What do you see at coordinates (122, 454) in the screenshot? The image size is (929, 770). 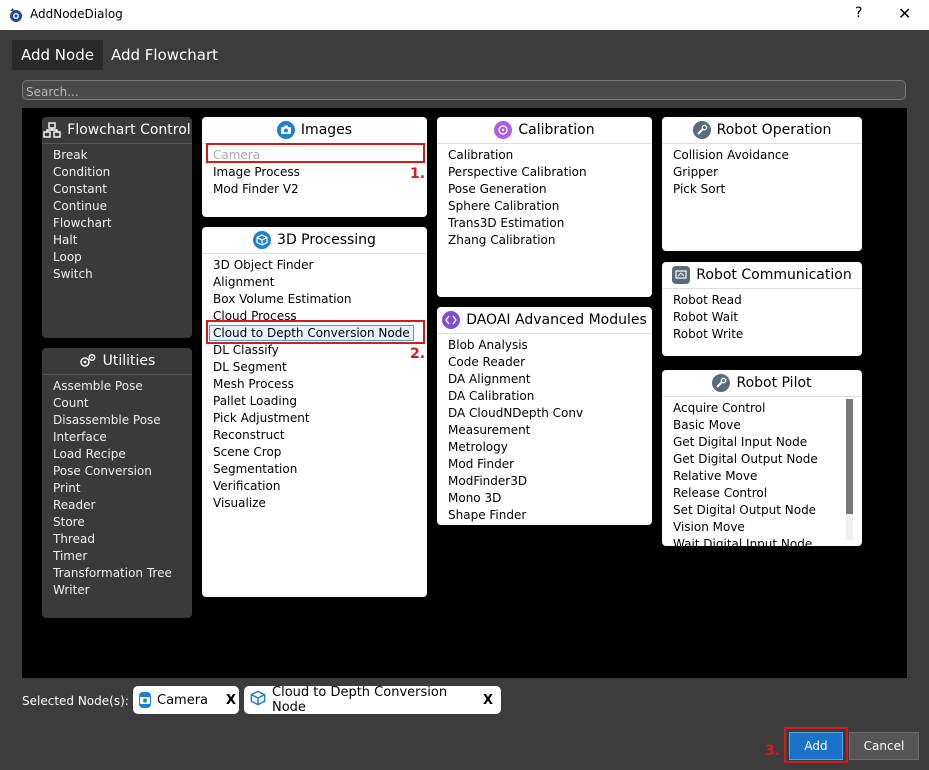 I see `list-item: Load Recipe` at bounding box center [122, 454].